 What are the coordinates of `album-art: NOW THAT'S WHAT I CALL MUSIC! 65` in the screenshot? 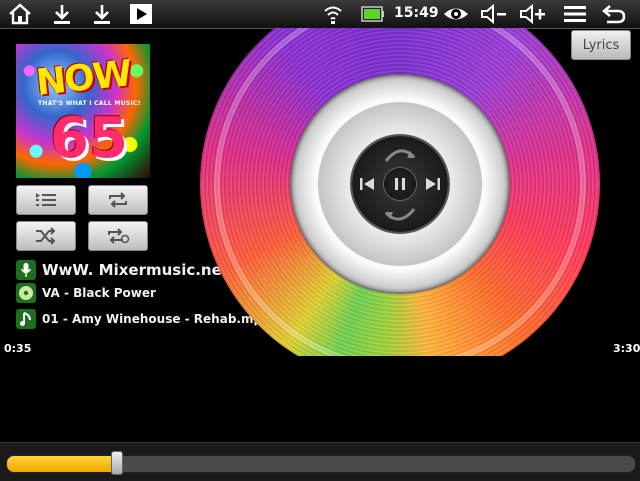 It's located at (83, 111).